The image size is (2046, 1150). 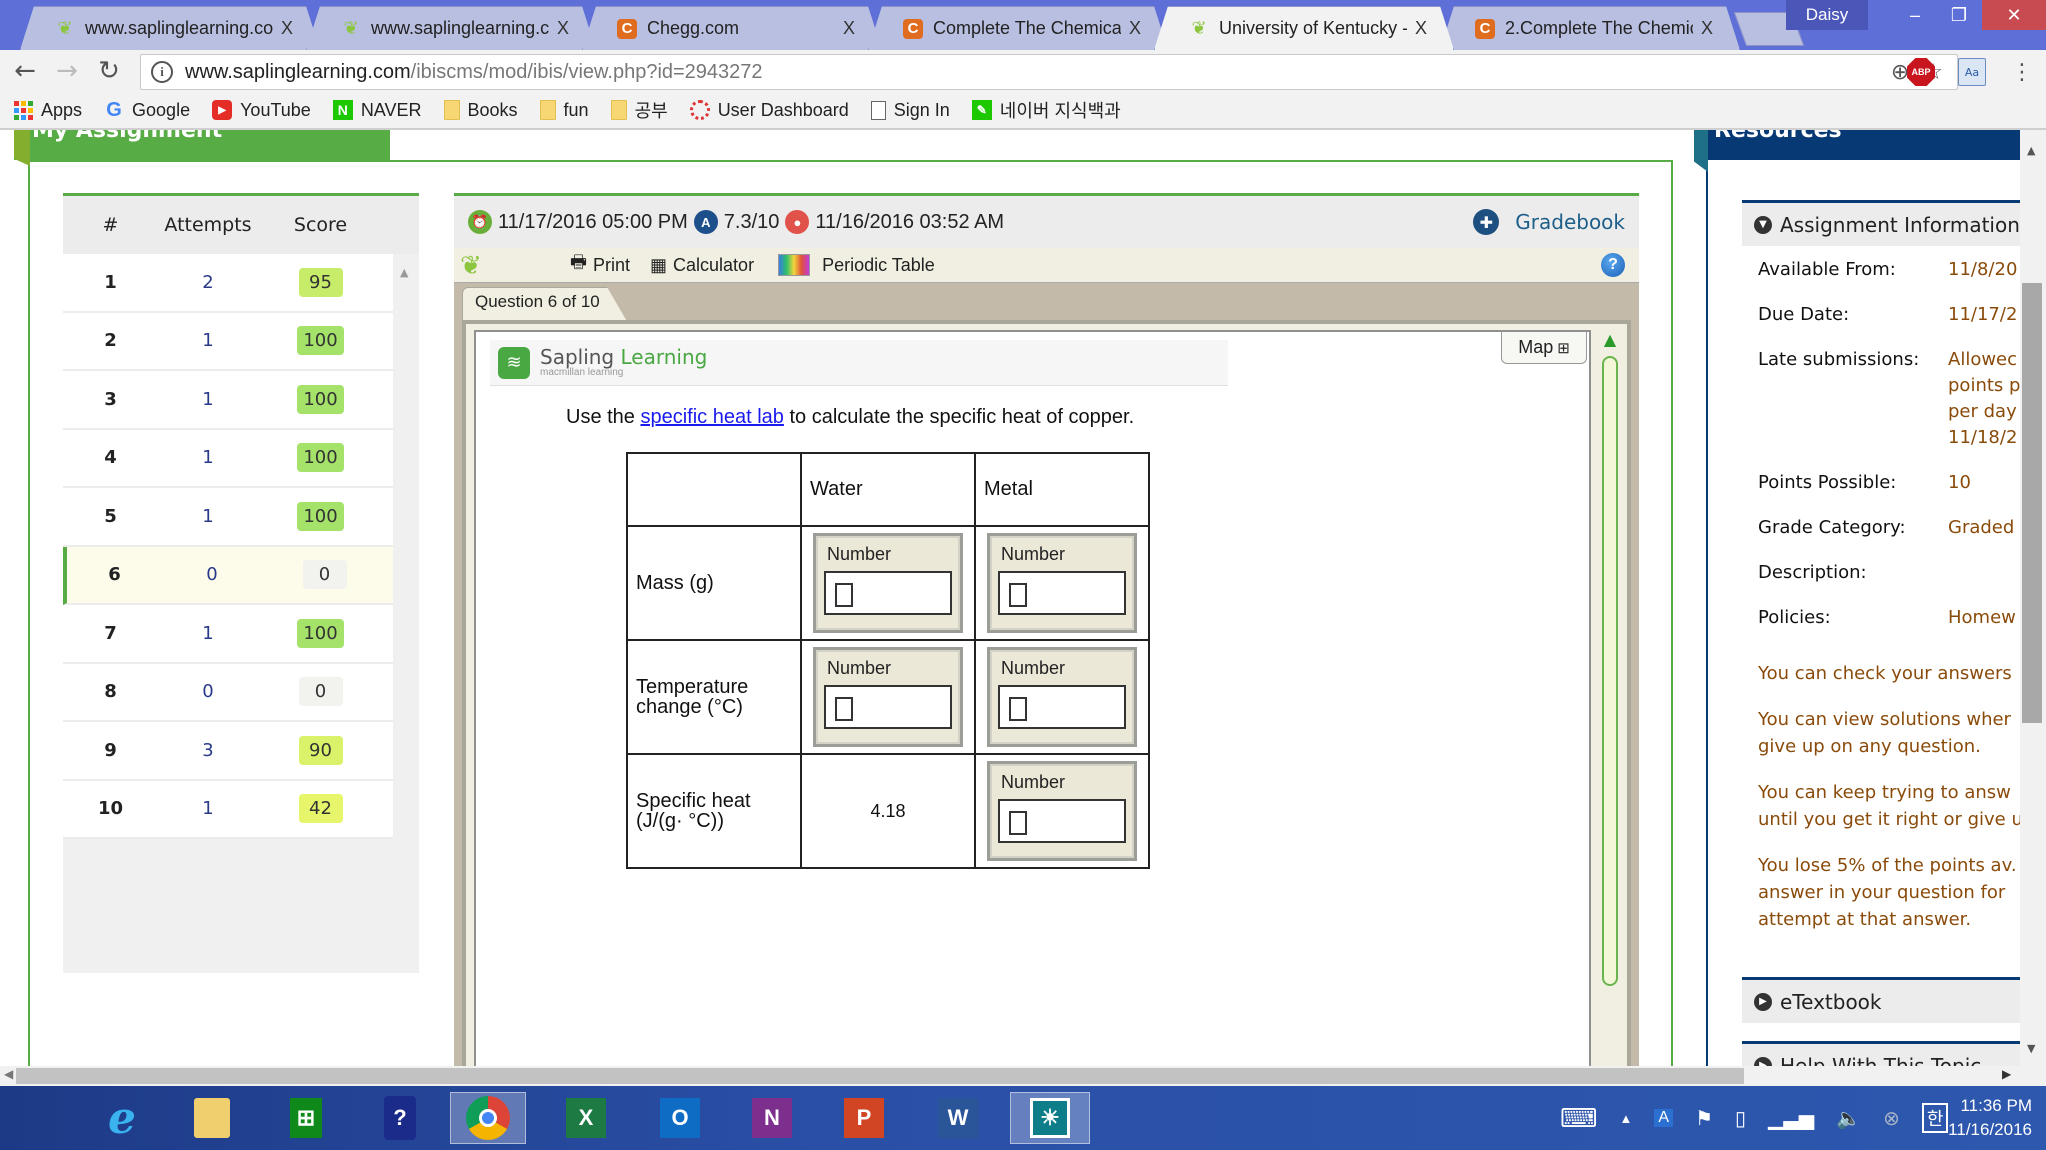 I want to click on forward-button: →, so click(x=67, y=71).